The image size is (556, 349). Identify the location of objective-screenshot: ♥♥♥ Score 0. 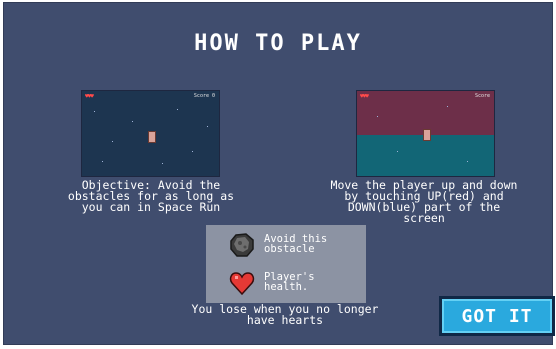
(150, 133).